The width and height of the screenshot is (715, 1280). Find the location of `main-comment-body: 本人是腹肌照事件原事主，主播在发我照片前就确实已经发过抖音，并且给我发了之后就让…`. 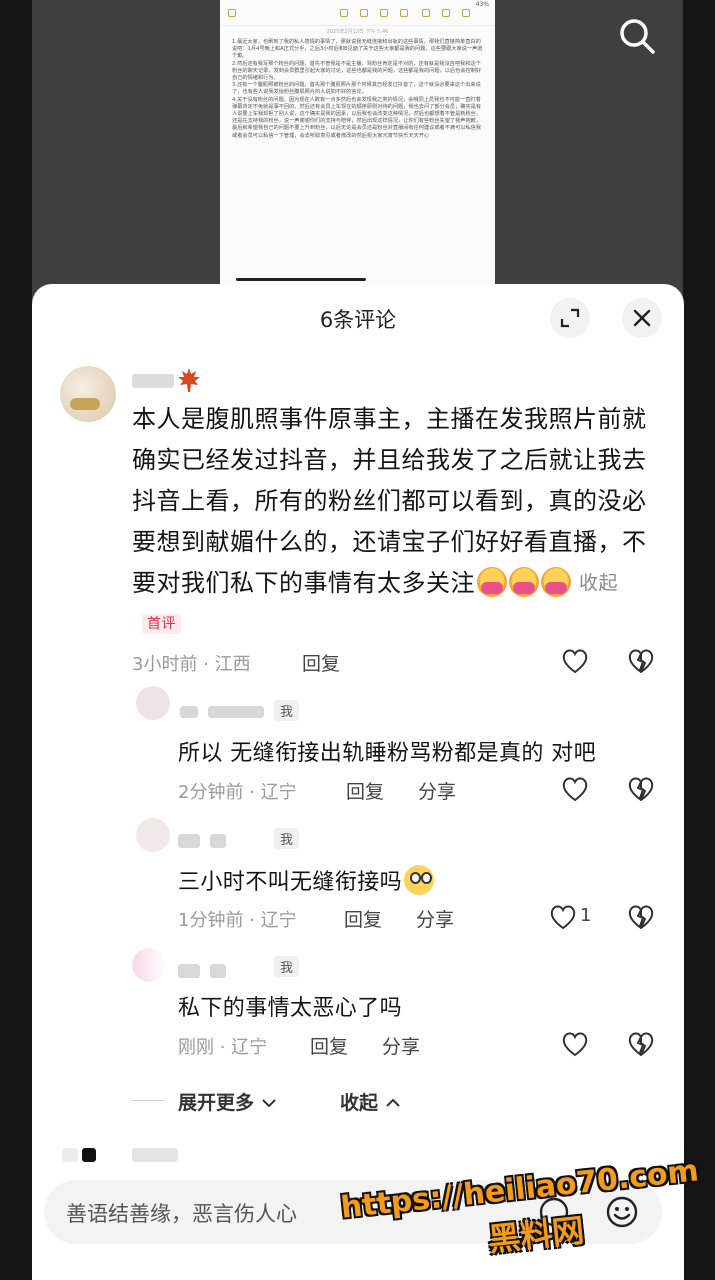

main-comment-body: 本人是腹肌照事件原事主，主播在发我照片前就确实已经发过抖音，并且给我发了之后就让… is located at coordinates (397, 522).